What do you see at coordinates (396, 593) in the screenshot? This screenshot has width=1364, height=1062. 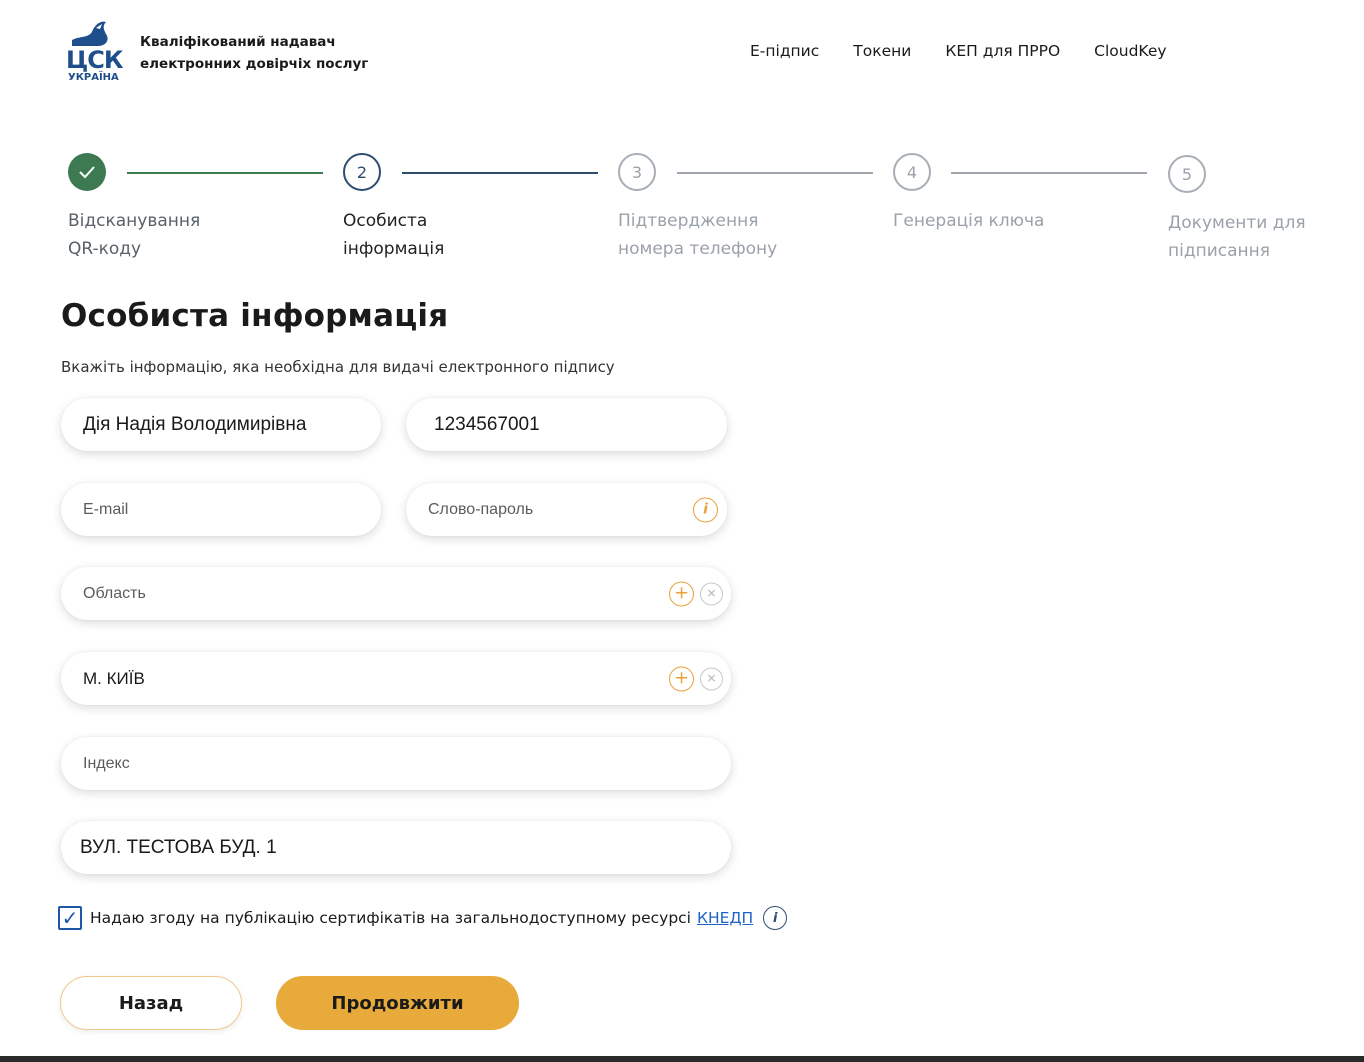 I see `region-field: Область + ✕` at bounding box center [396, 593].